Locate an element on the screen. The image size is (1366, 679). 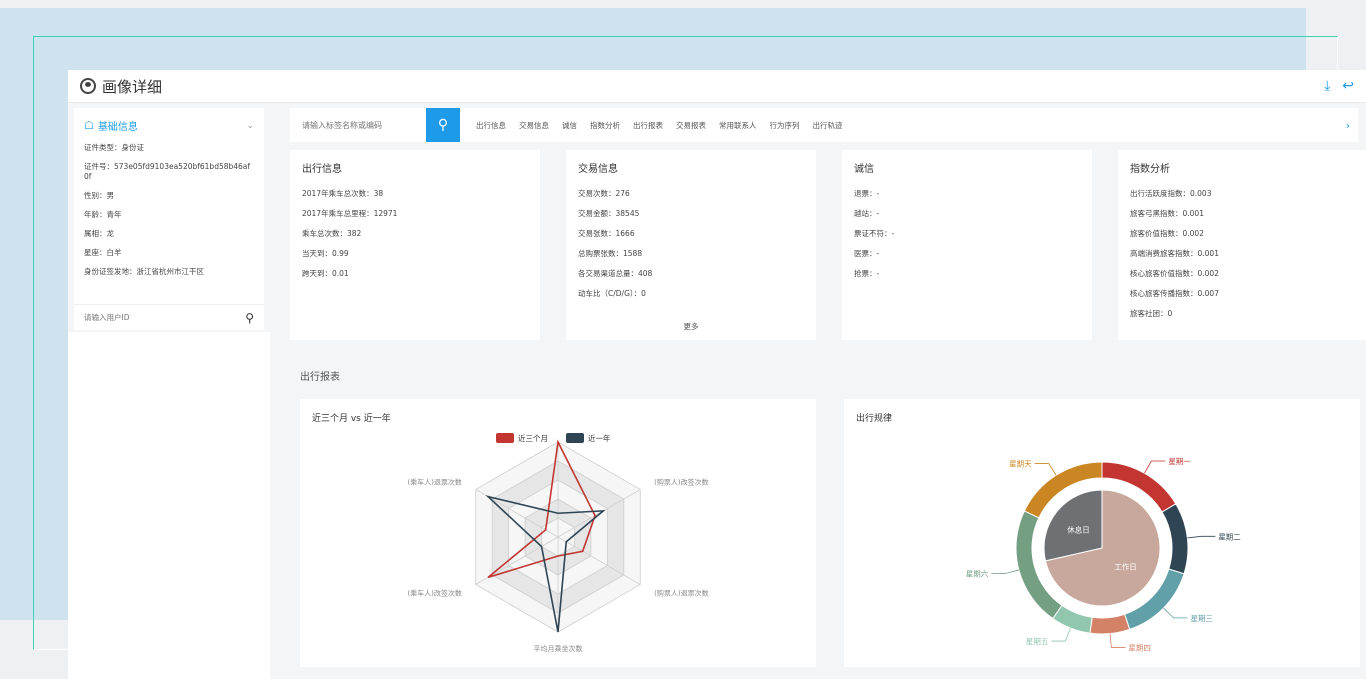
card-row: 2017年乘车总次数：38 is located at coordinates (343, 193).